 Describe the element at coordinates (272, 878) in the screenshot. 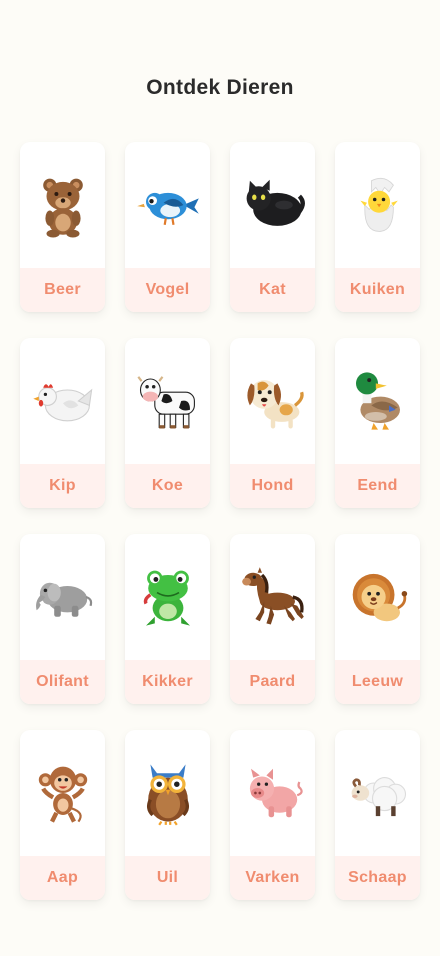

I see `animal-label: Varken` at that location.